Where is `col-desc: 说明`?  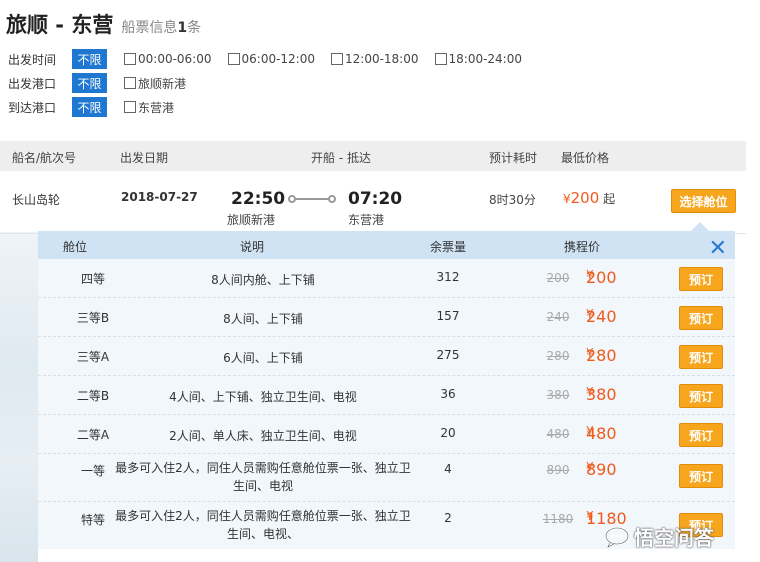 col-desc: 说明 is located at coordinates (252, 247).